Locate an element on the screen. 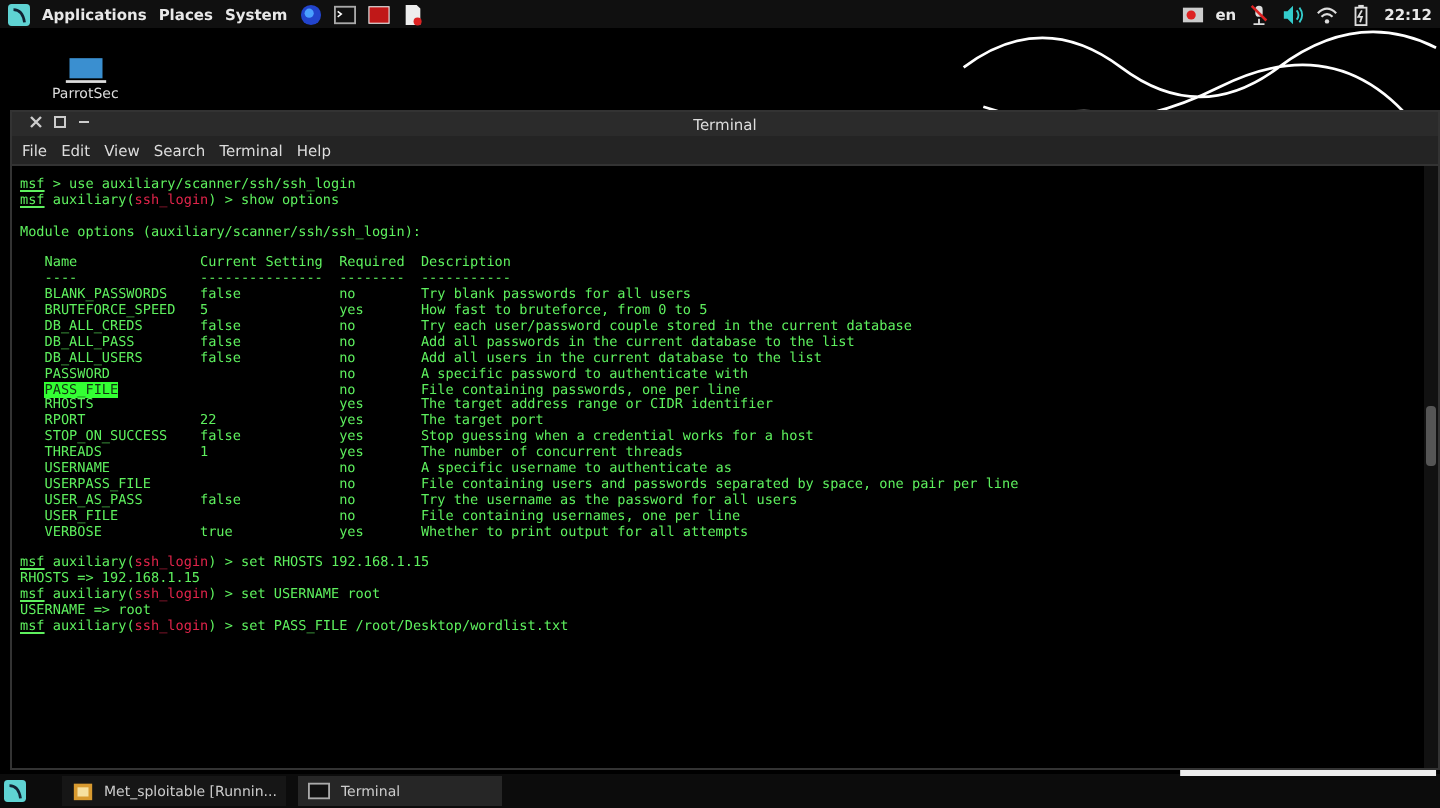 Image resolution: width=1440 pixels, height=808 pixels. record-icon is located at coordinates (1192, 14).